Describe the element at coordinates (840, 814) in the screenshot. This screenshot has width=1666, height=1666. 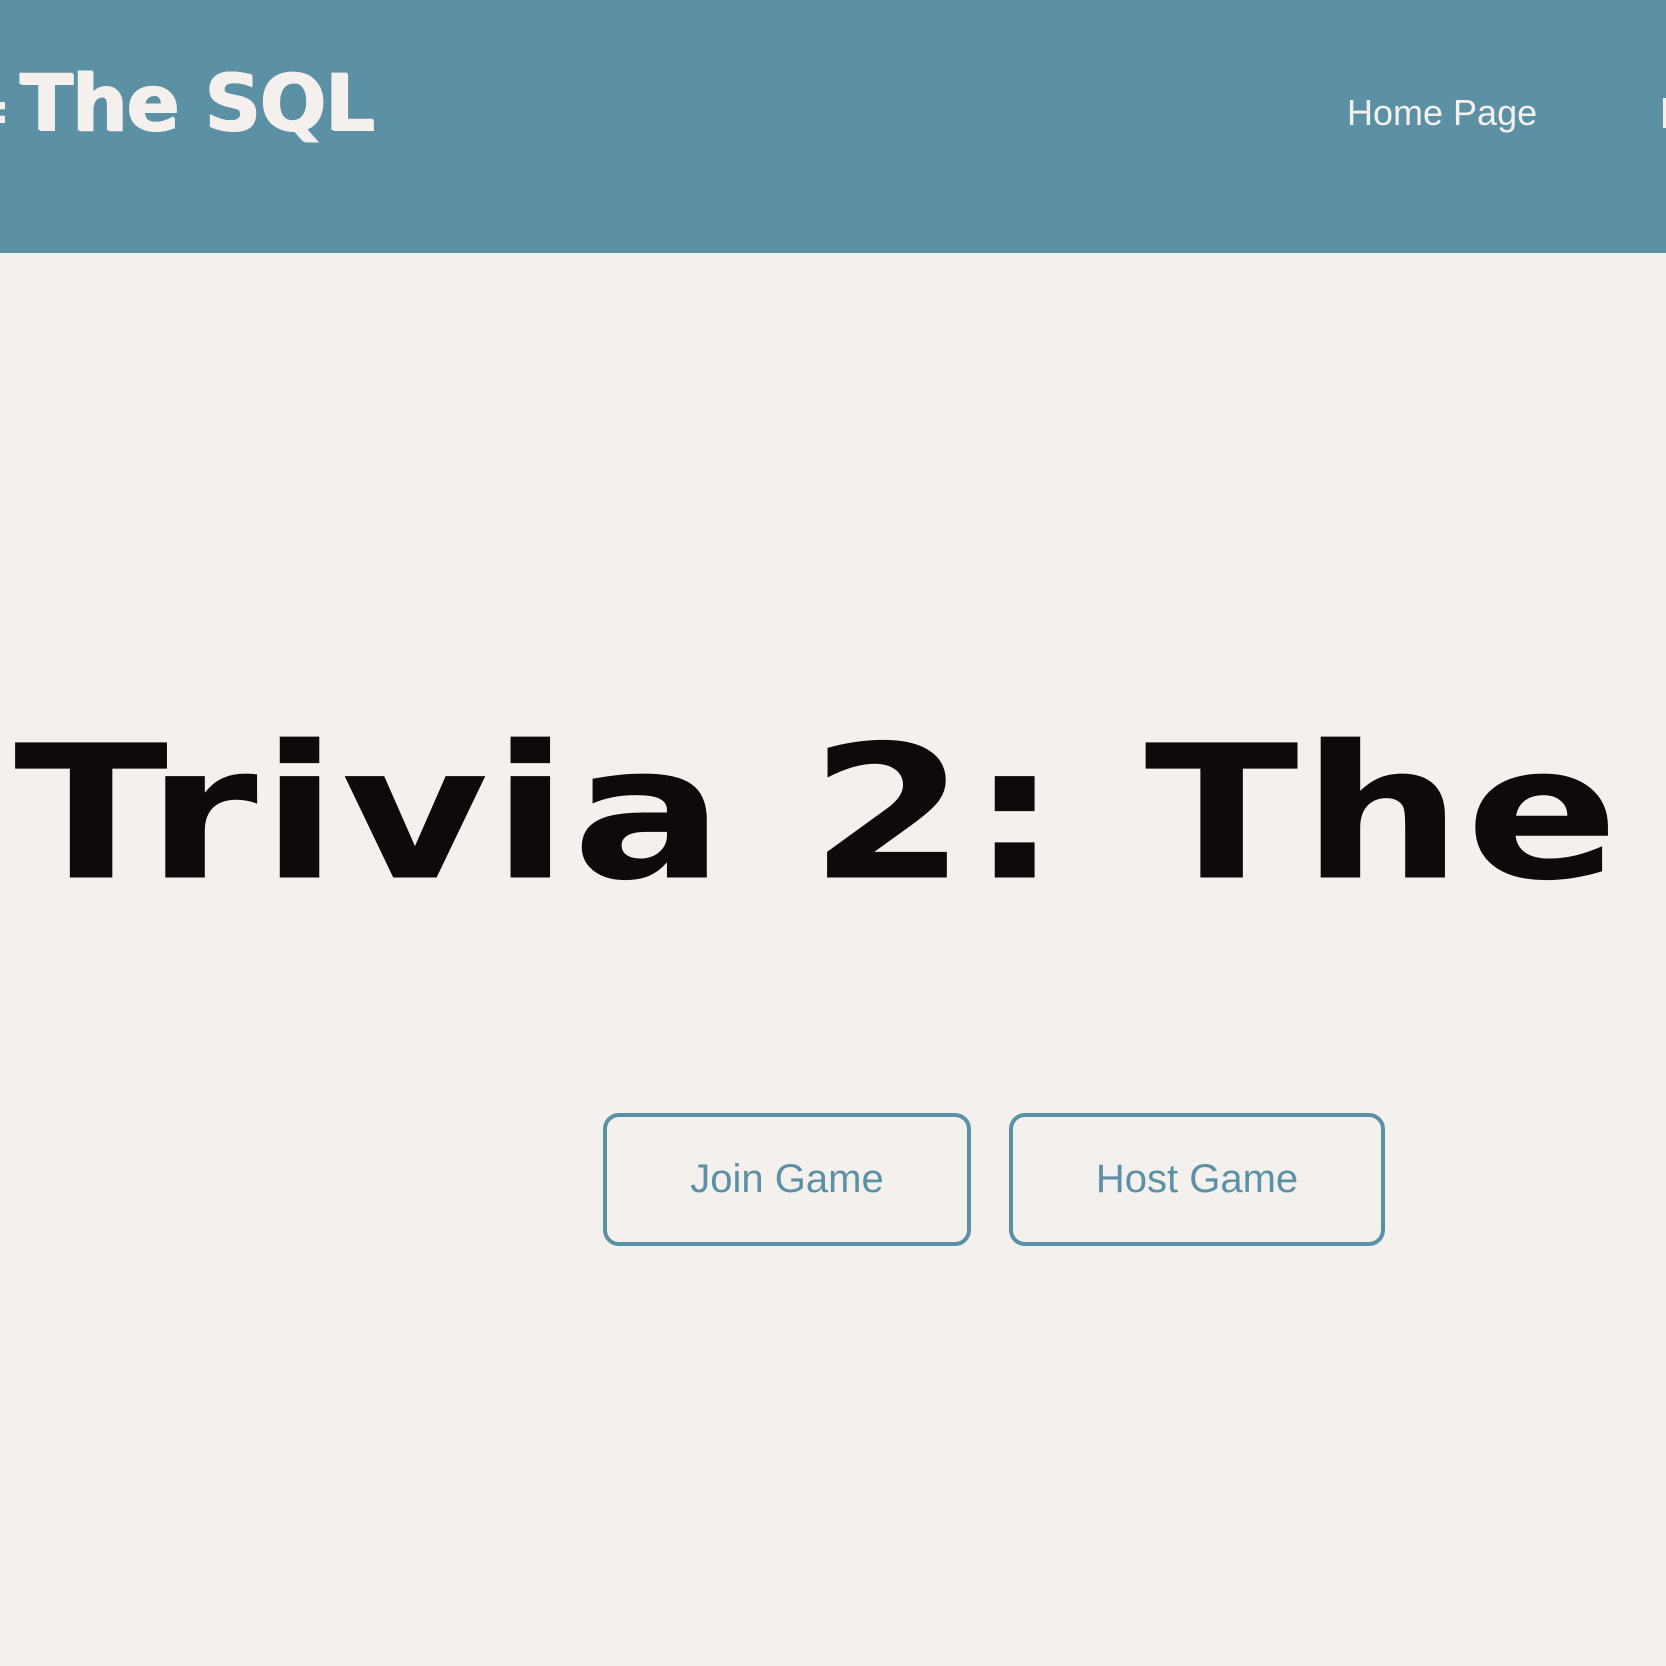
I see `page-title: Trivia 2: The S` at that location.